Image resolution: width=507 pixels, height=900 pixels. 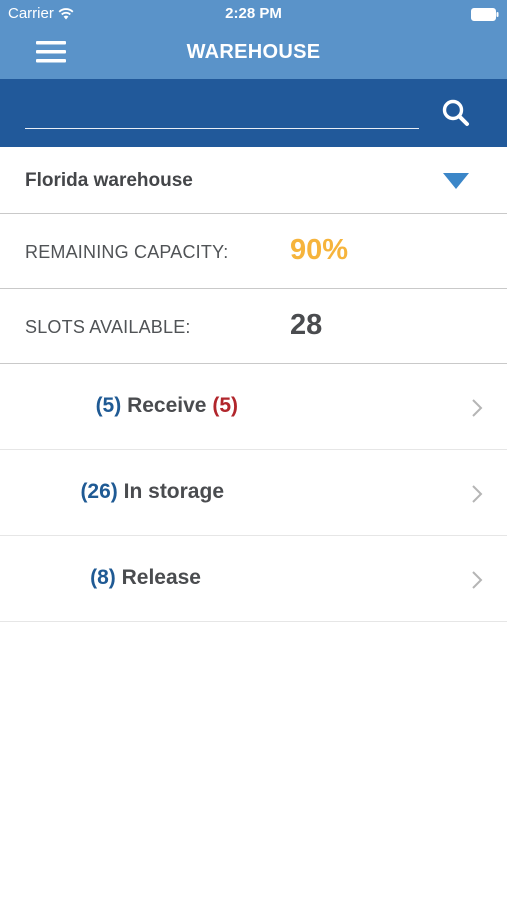 I want to click on remaining-capacity-label: REMAINING CAPACITY:, so click(x=127, y=252).